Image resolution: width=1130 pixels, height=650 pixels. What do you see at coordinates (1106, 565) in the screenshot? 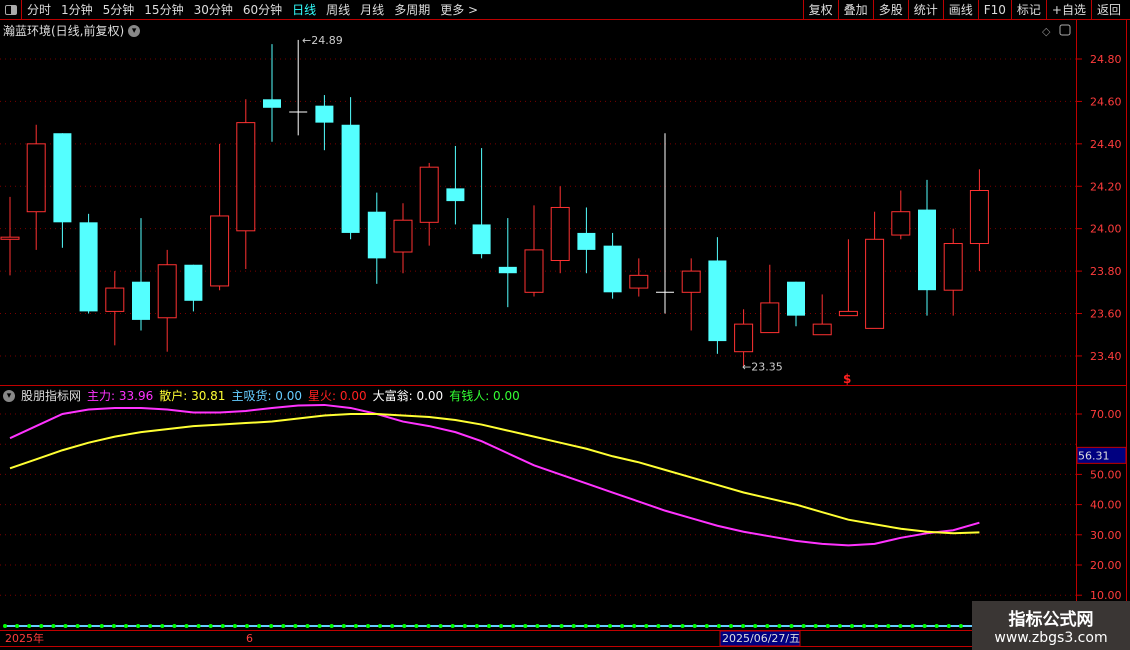
I see `indicator-axis-label: 20.00` at bounding box center [1106, 565].